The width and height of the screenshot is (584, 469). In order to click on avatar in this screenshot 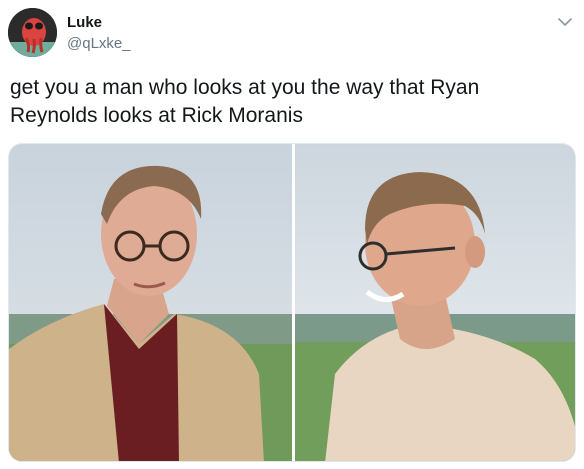, I will do `click(32, 32)`.